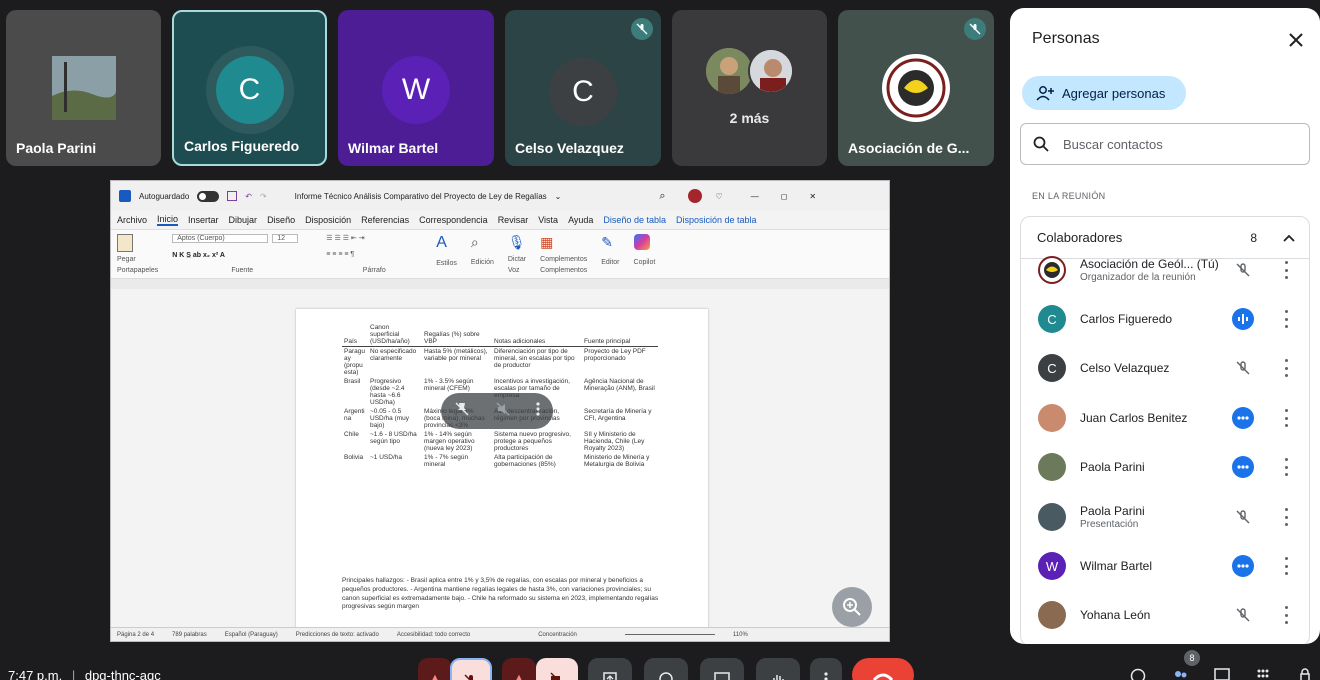  I want to click on autosave-toggle, so click(208, 196).